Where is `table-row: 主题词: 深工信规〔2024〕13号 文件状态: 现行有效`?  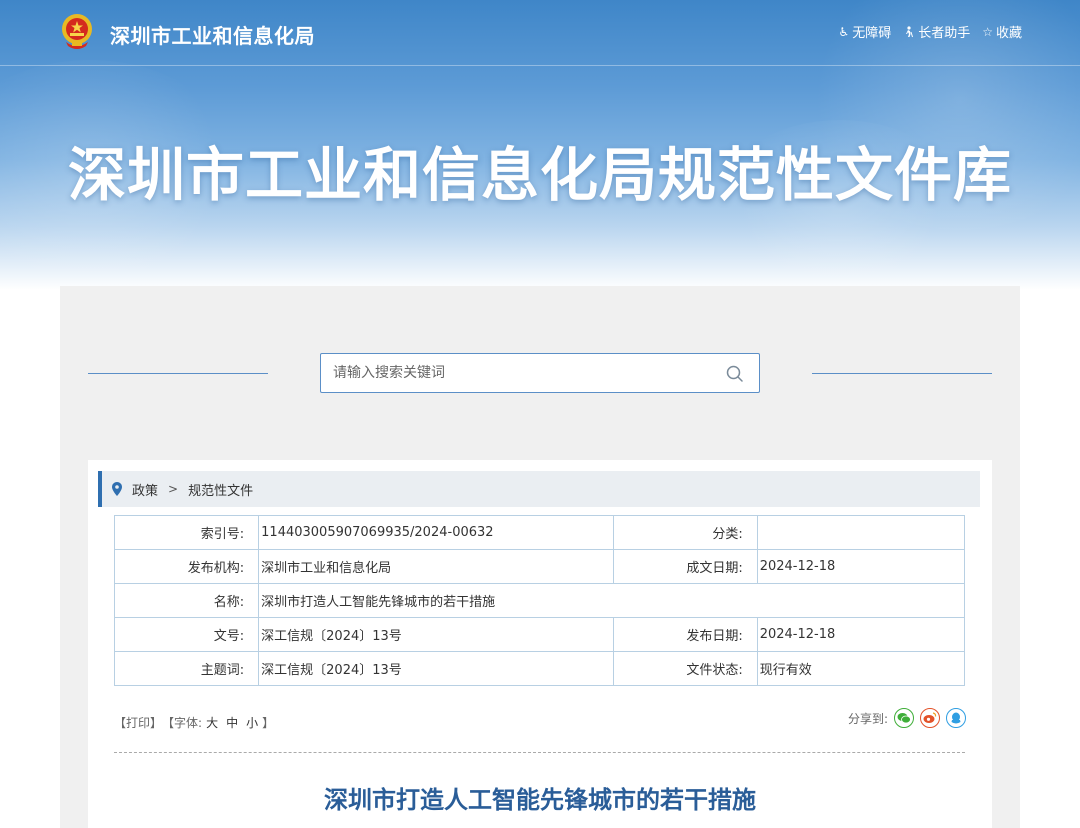 table-row: 主题词: 深工信规〔2024〕13号 文件状态: 现行有效 is located at coordinates (539, 668).